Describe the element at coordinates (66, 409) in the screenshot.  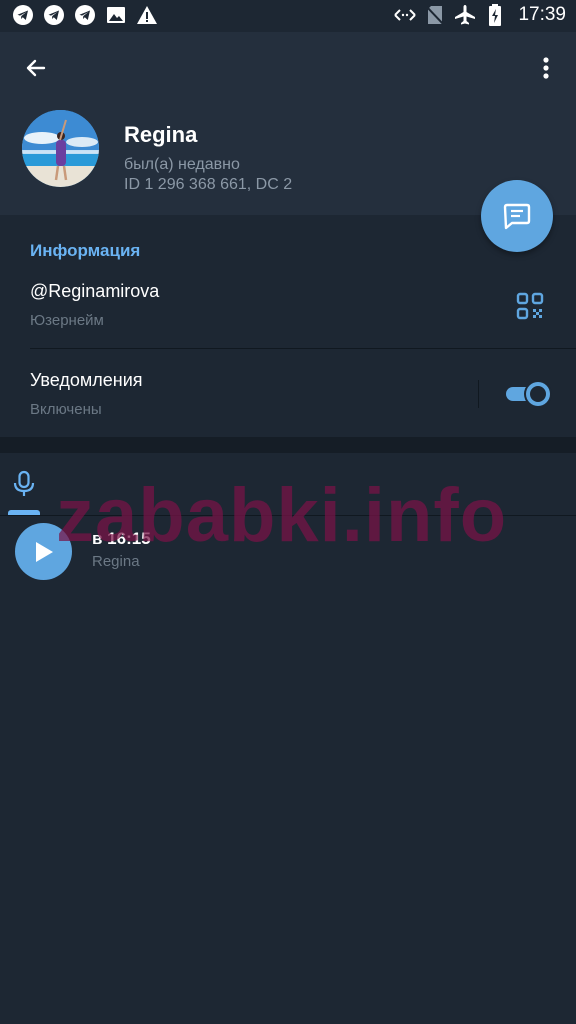
I see `notifications-state: Включены` at that location.